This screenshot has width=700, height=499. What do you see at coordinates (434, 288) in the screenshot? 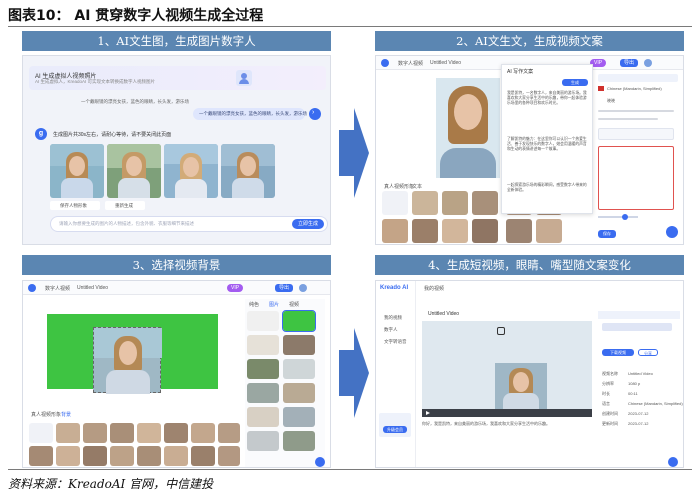
I see `p4-breadcrumb: 我的视频` at bounding box center [434, 288].